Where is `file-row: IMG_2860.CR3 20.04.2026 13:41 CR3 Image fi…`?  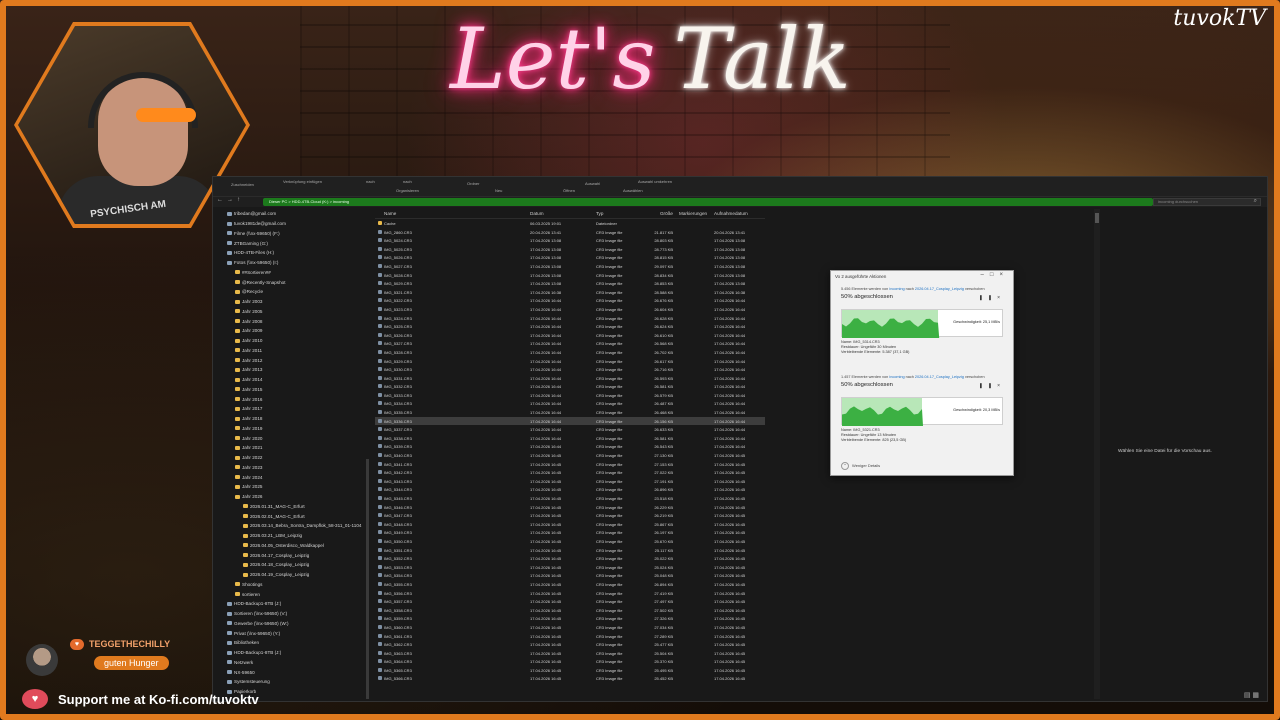
file-row: IMG_2860.CR3 20.04.2026 13:41 CR3 Image fi… is located at coordinates (570, 232).